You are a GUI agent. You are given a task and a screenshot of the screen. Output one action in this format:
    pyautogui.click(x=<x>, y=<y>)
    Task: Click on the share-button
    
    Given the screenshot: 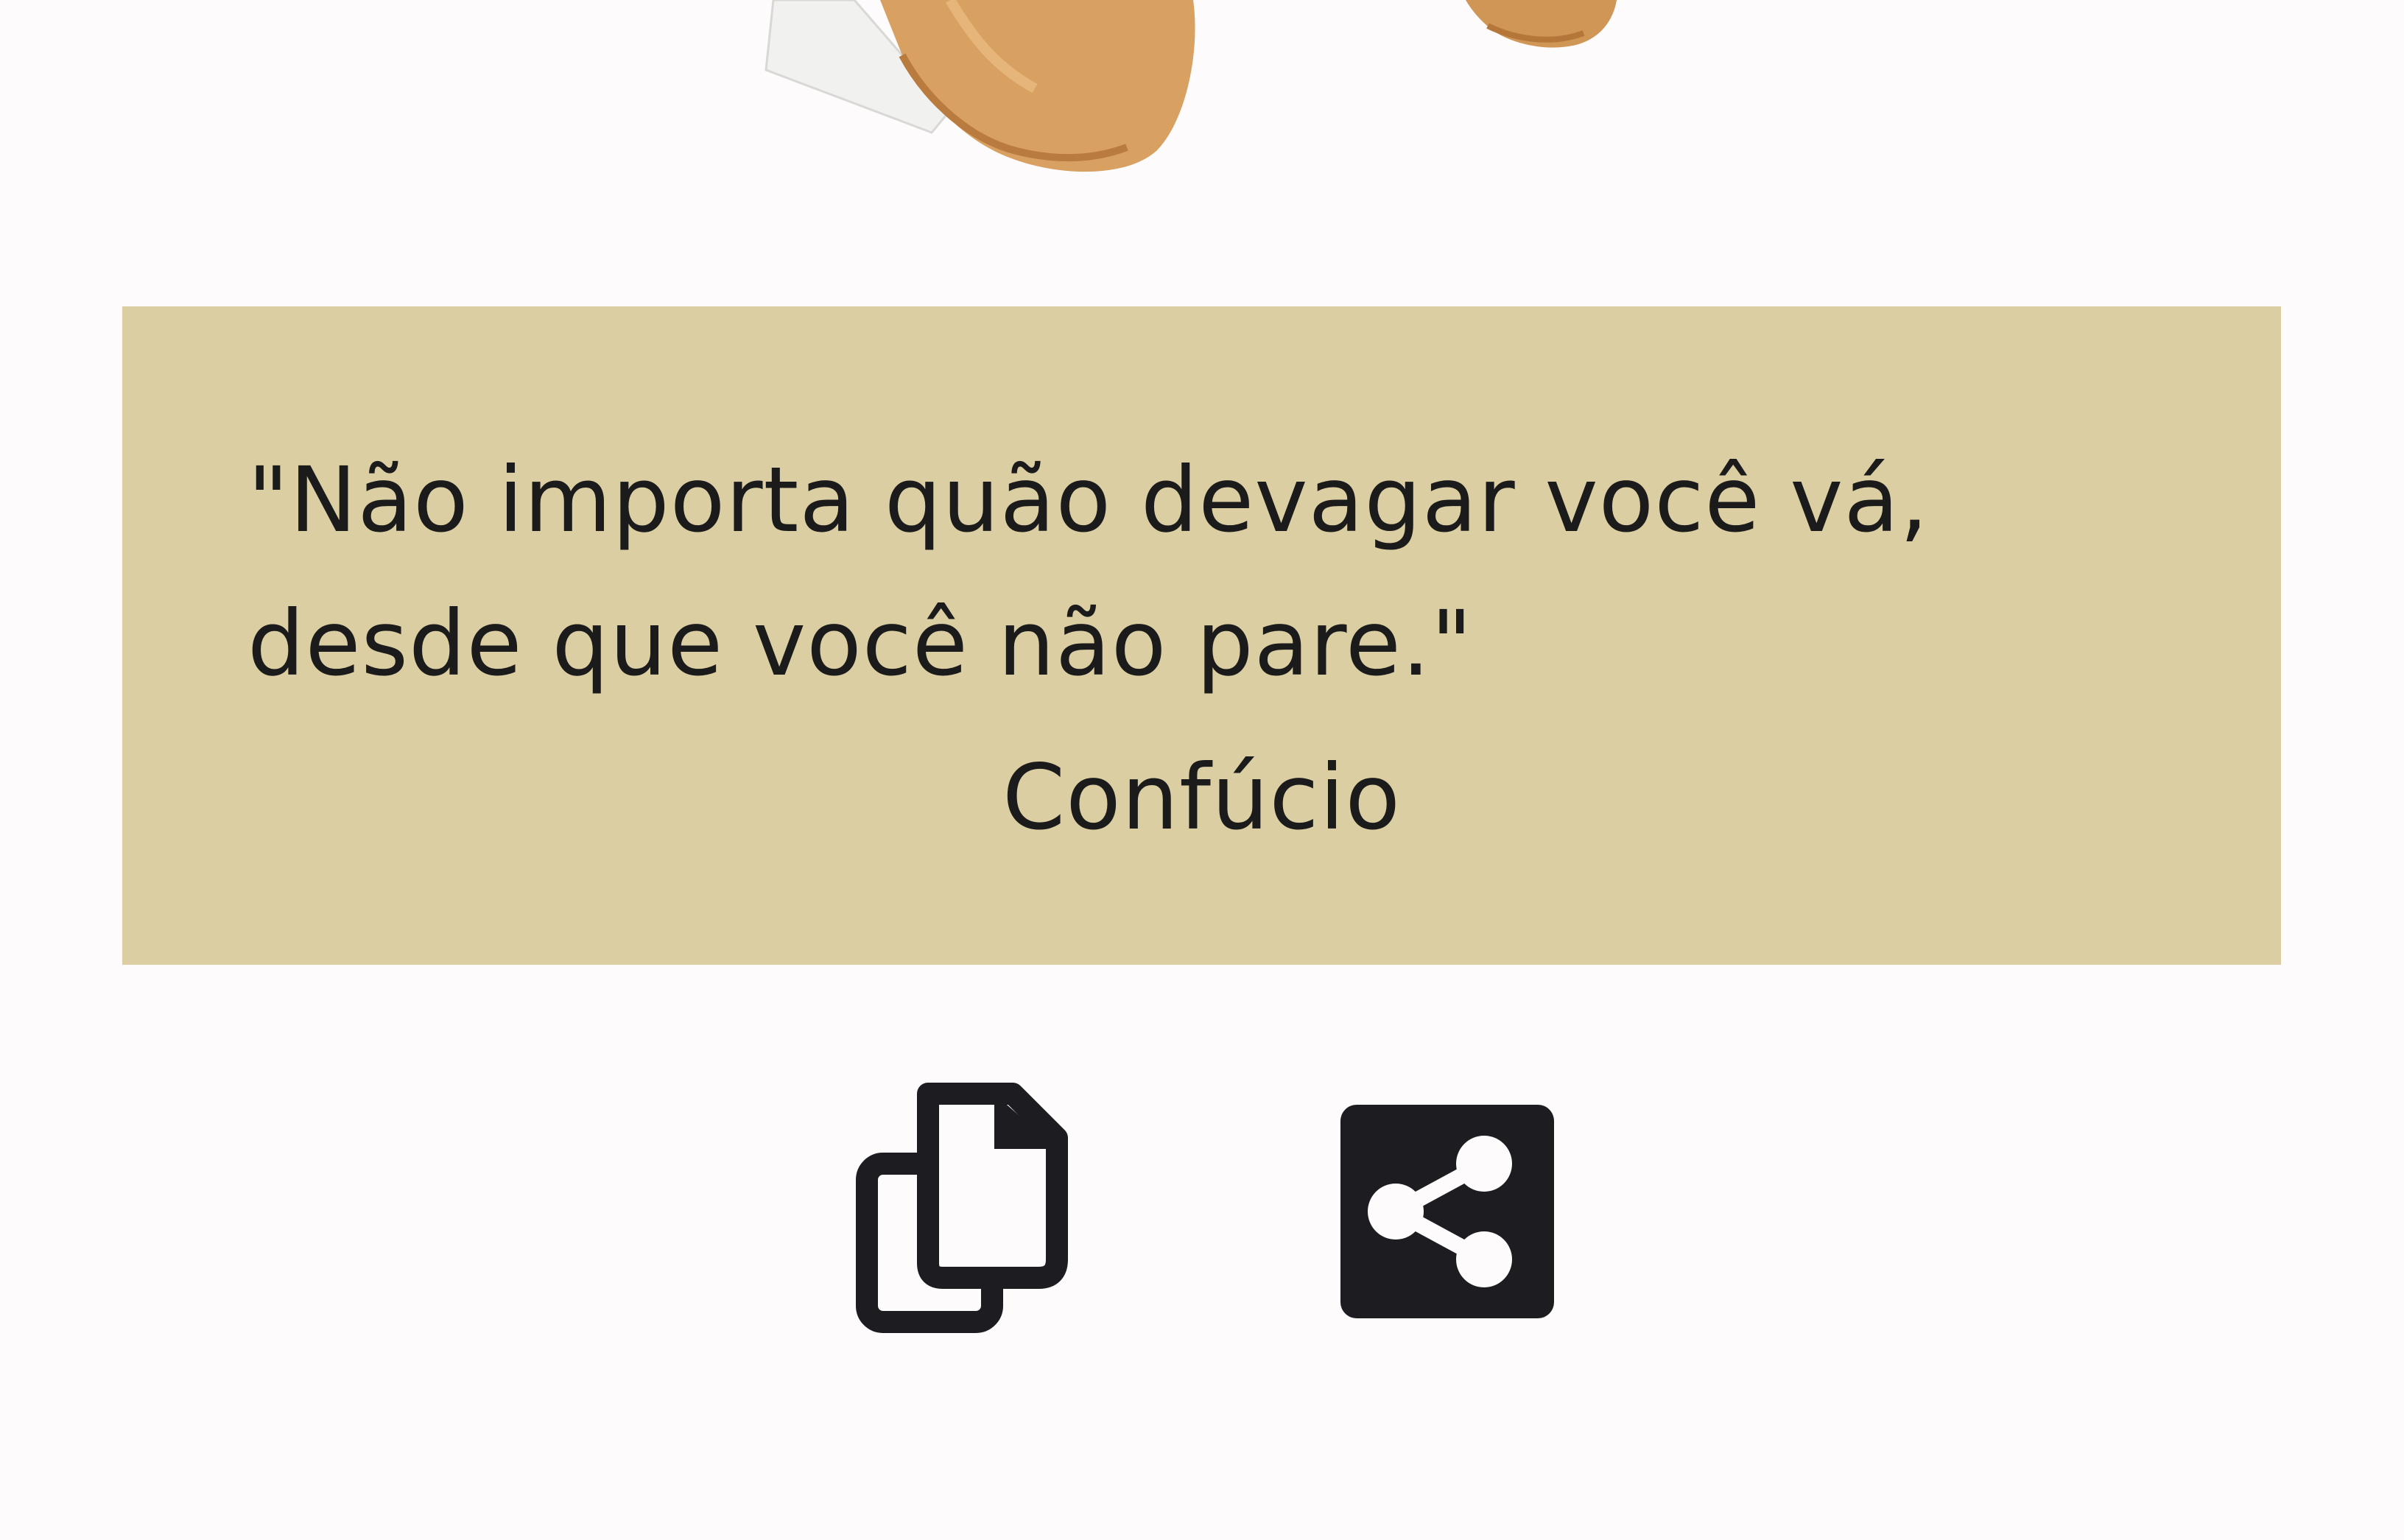 What is the action you would take?
    pyautogui.click(x=1447, y=1211)
    